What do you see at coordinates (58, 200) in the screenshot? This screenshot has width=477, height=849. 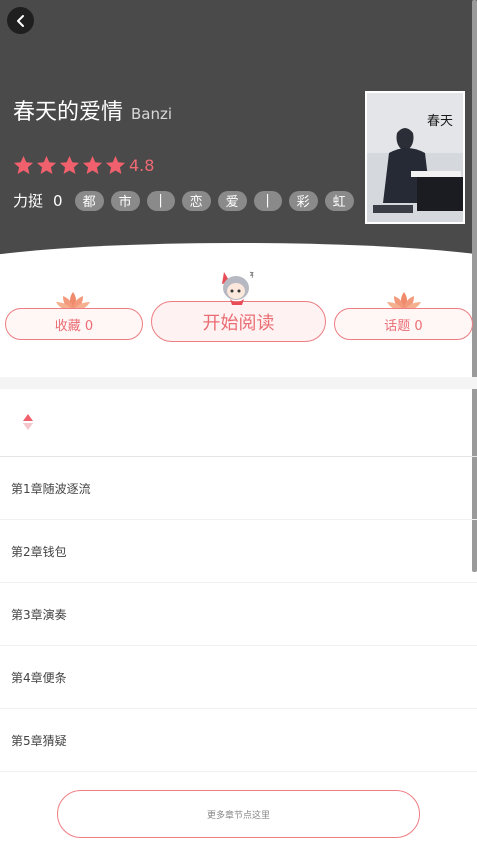 I see `push-count: 0` at bounding box center [58, 200].